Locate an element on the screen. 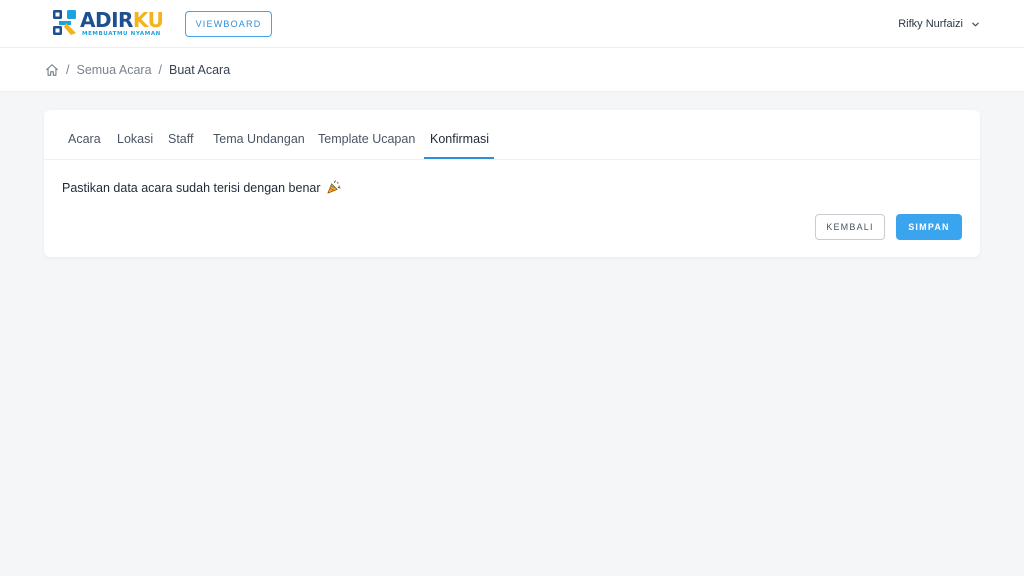 Image resolution: width=1024 pixels, height=576 pixels. viewboard-button: VIEWBOARD is located at coordinates (228, 24).